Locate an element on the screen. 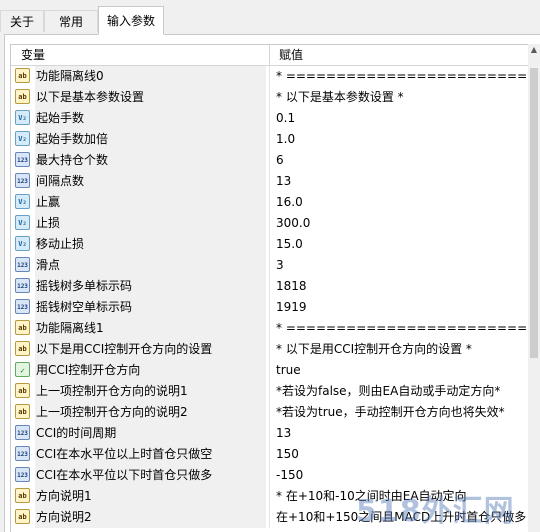  tab-inputs: 输入参数 is located at coordinates (131, 20).